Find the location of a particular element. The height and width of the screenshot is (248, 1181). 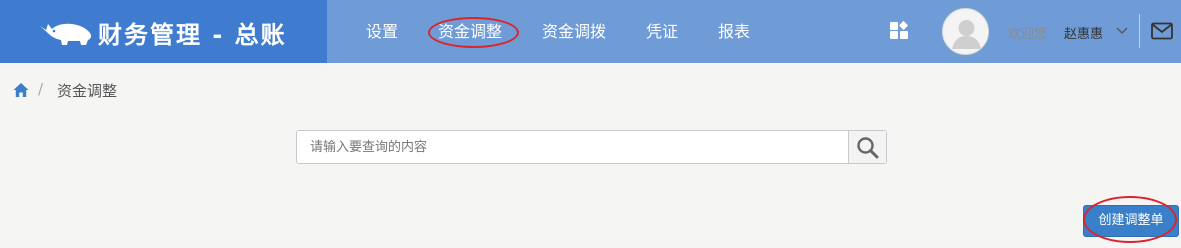

chevron-down-icon is located at coordinates (1122, 31).